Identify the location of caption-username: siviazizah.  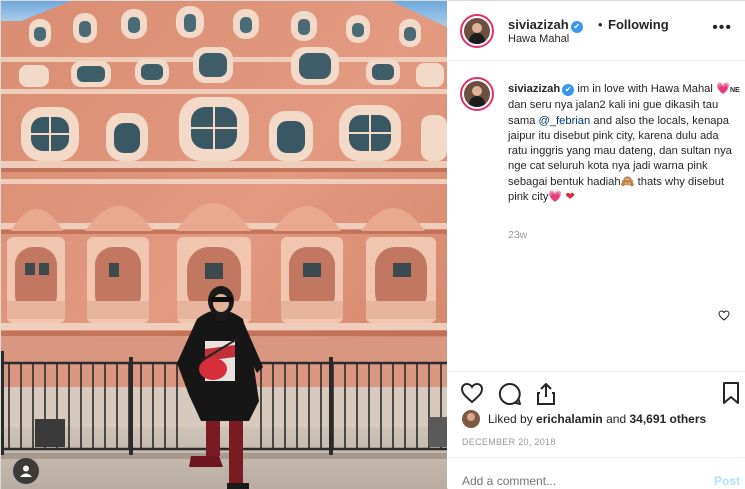
(534, 89).